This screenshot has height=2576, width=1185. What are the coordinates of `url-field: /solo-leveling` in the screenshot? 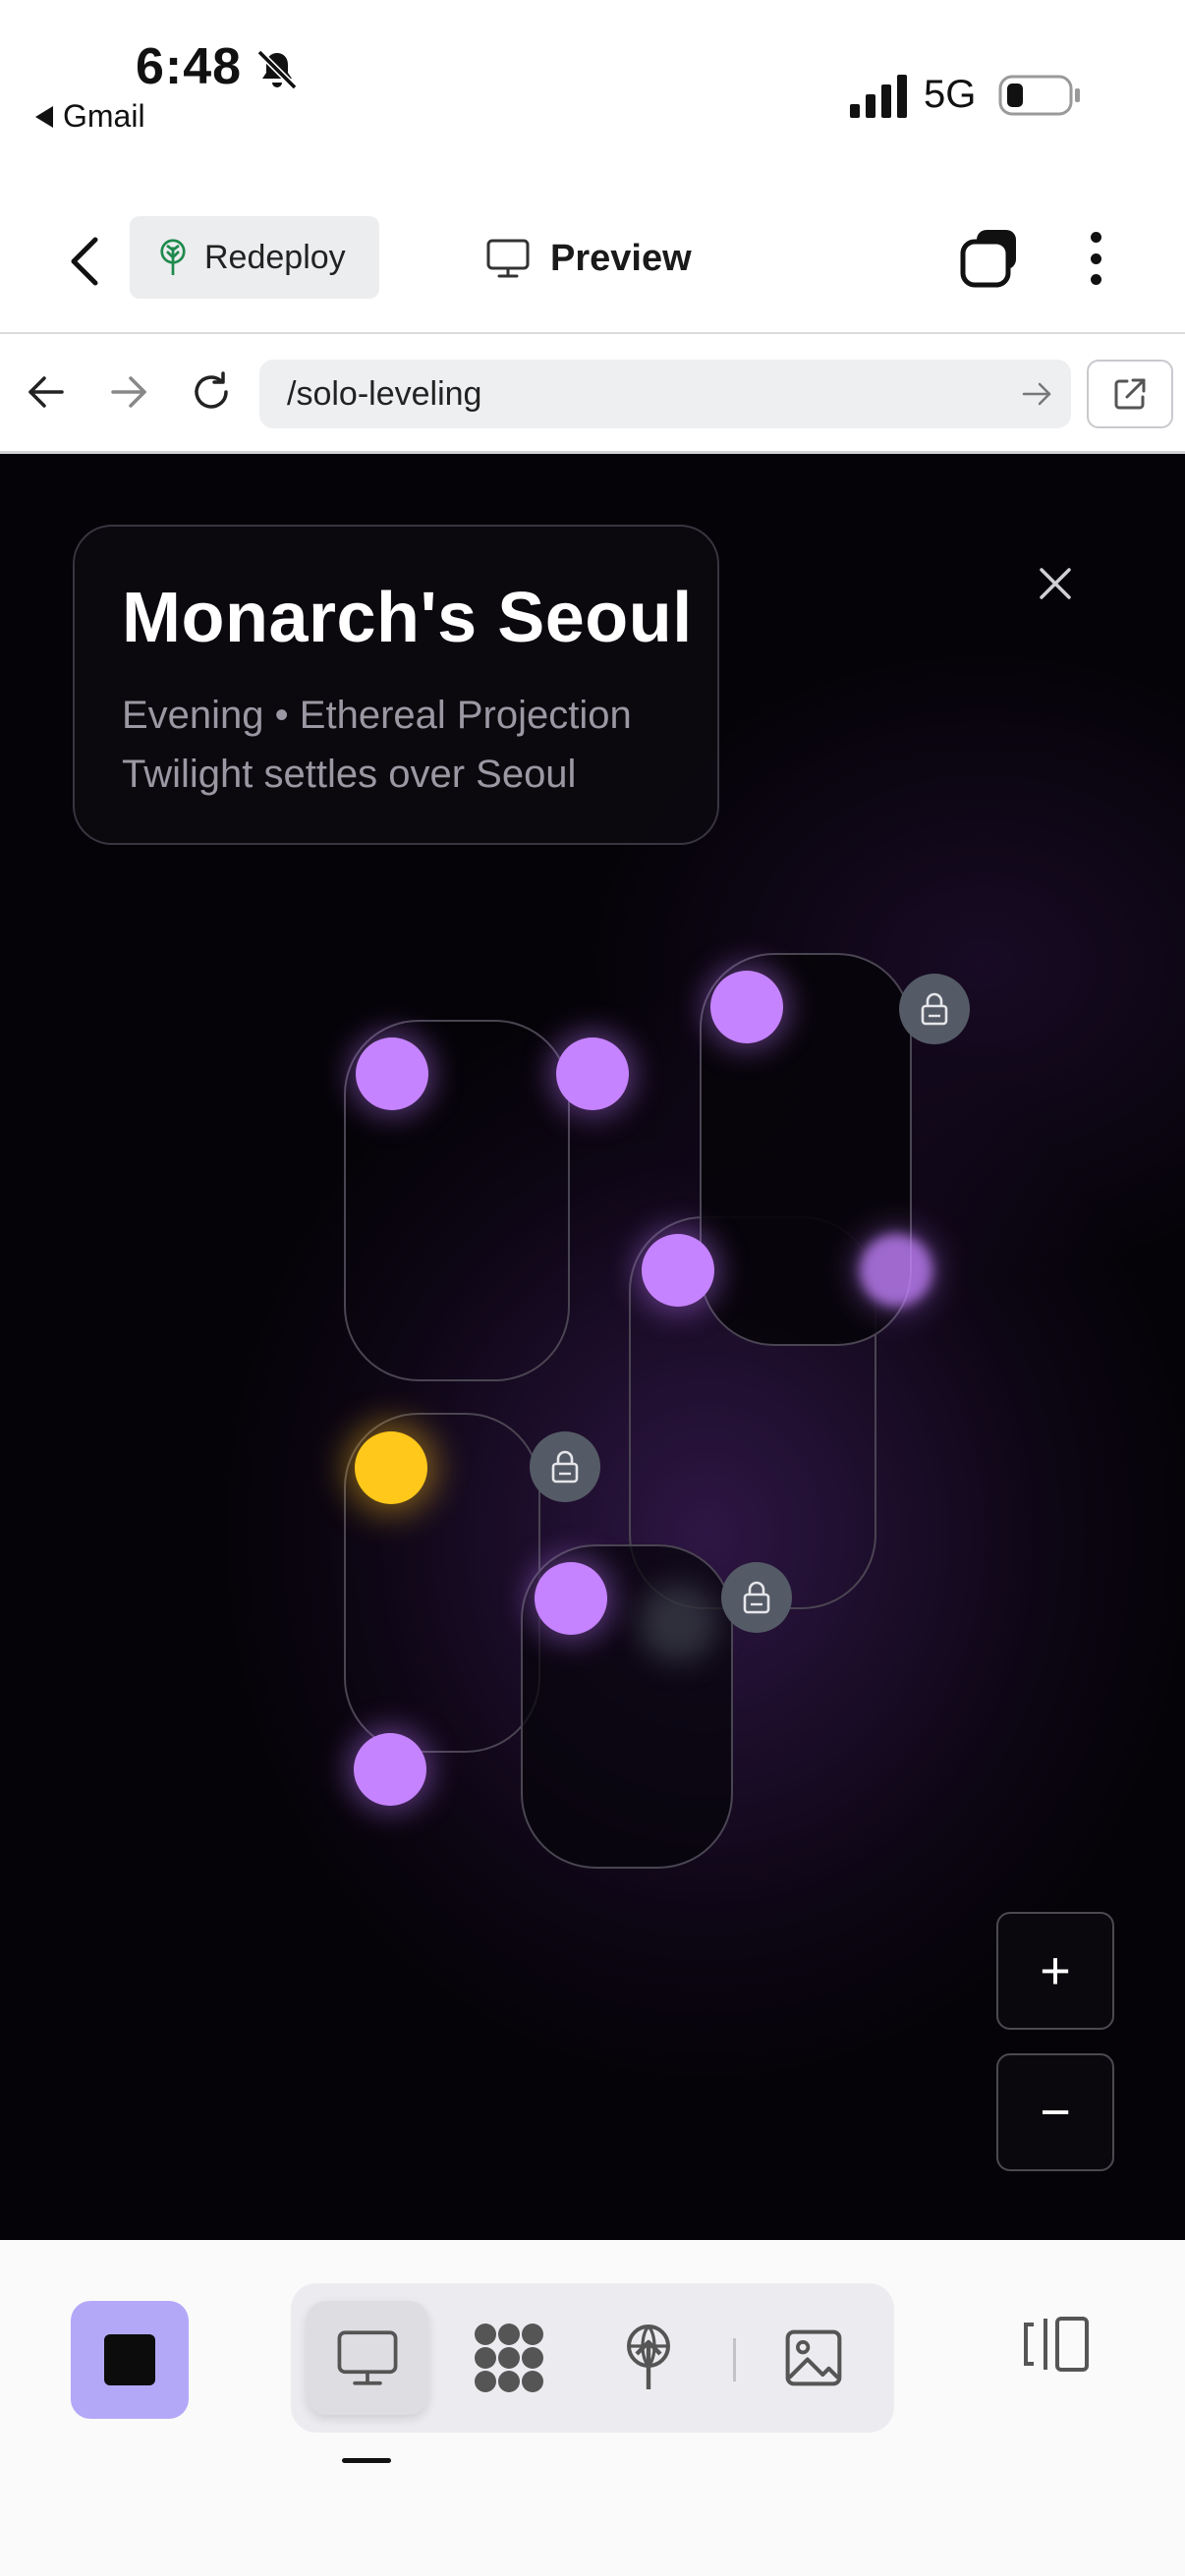 It's located at (665, 394).